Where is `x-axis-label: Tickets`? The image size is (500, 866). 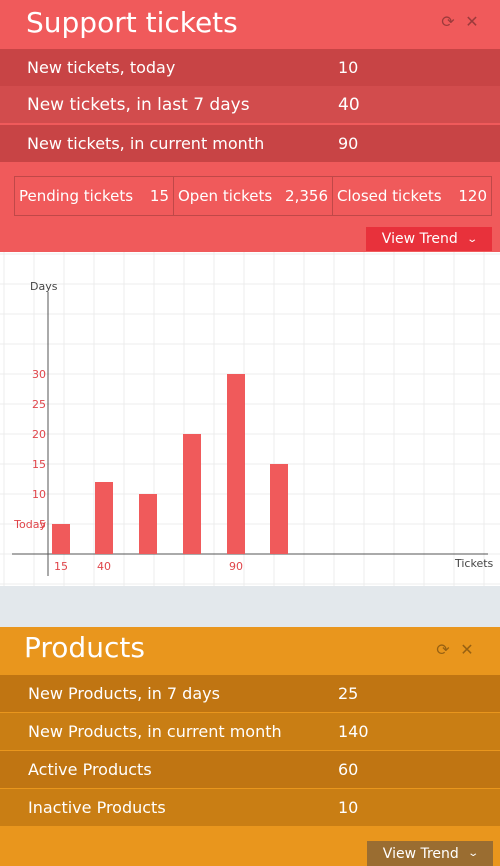
x-axis-label: Tickets is located at coordinates (474, 563).